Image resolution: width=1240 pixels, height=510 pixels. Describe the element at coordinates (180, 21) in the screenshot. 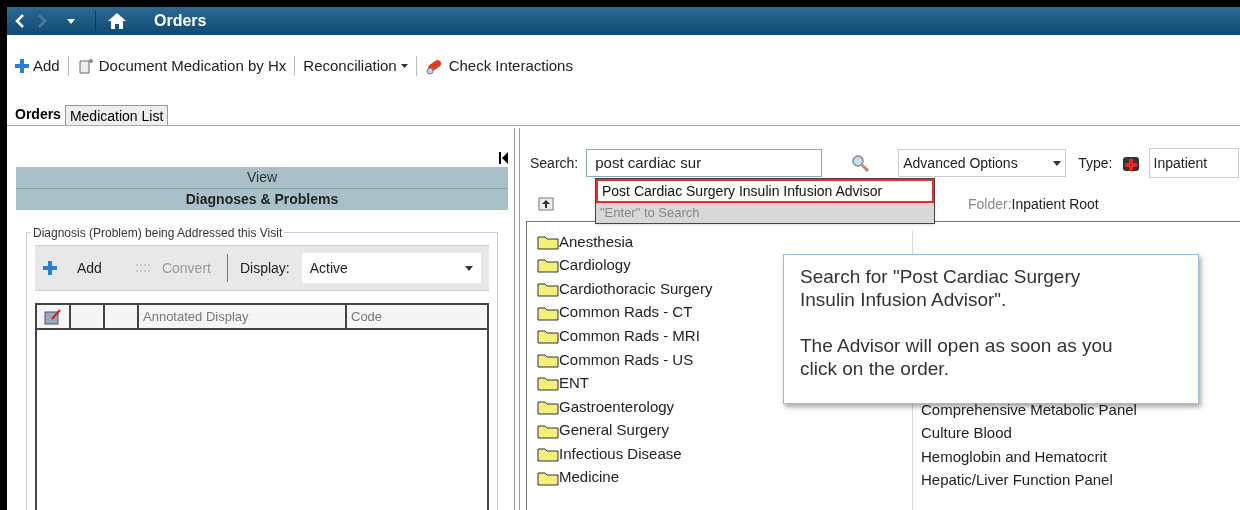

I see `window-title: Orders` at that location.